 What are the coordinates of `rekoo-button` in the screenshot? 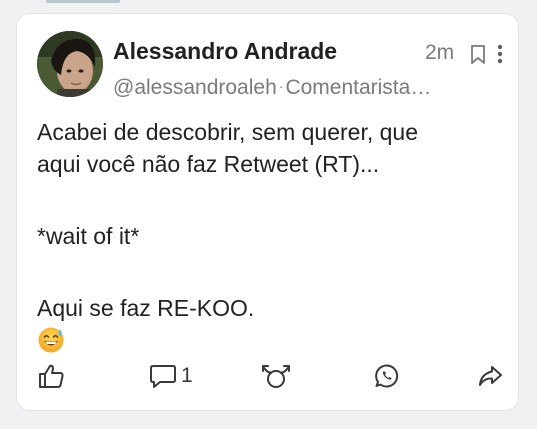 It's located at (276, 376).